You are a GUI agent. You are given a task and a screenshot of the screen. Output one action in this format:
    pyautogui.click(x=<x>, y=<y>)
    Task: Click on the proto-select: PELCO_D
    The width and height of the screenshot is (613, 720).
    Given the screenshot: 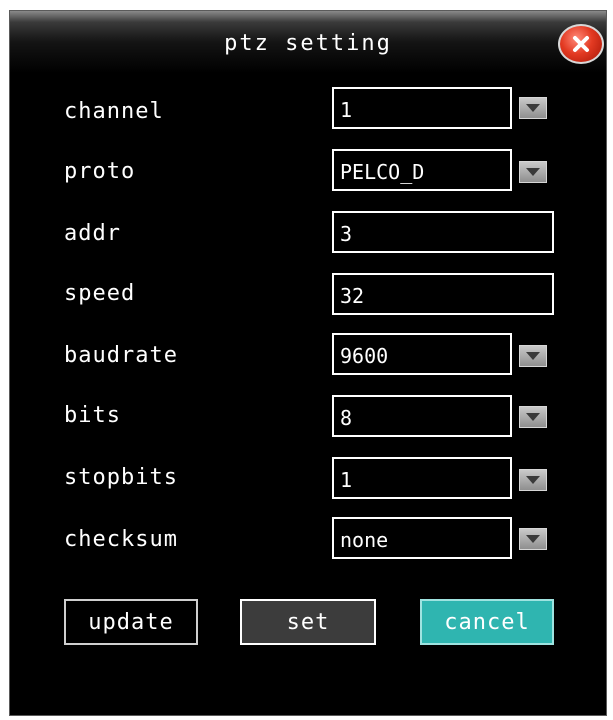 What is the action you would take?
    pyautogui.click(x=422, y=170)
    